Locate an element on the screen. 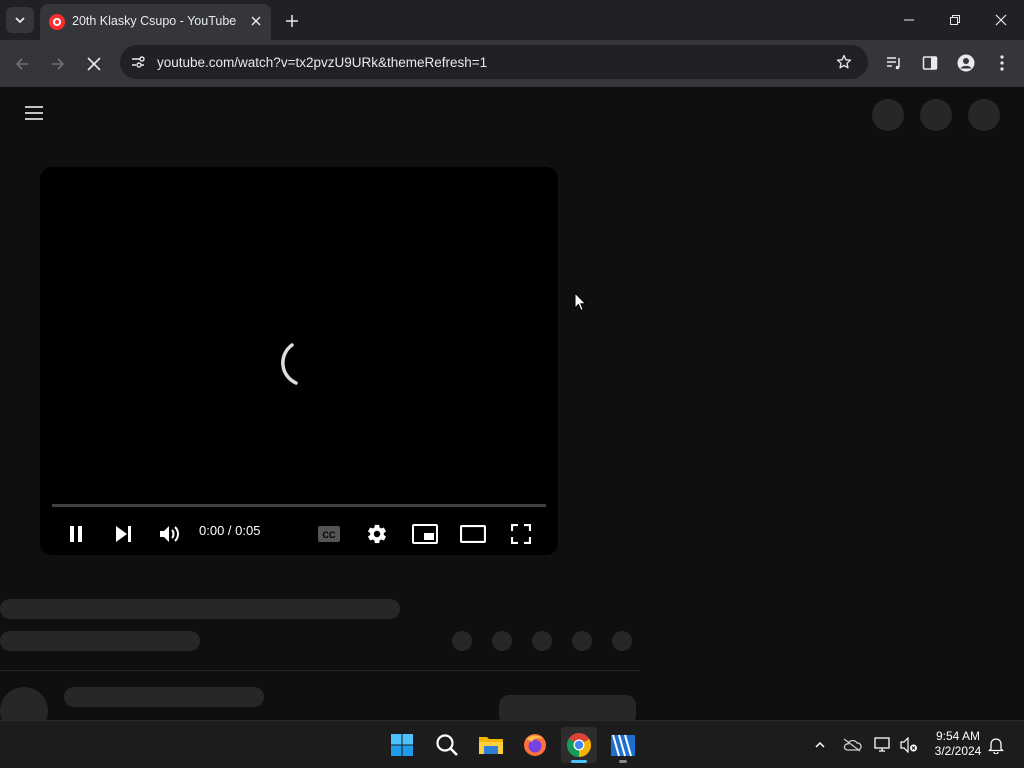 The height and width of the screenshot is (768, 1024). stop-loading-button is located at coordinates (94, 64).